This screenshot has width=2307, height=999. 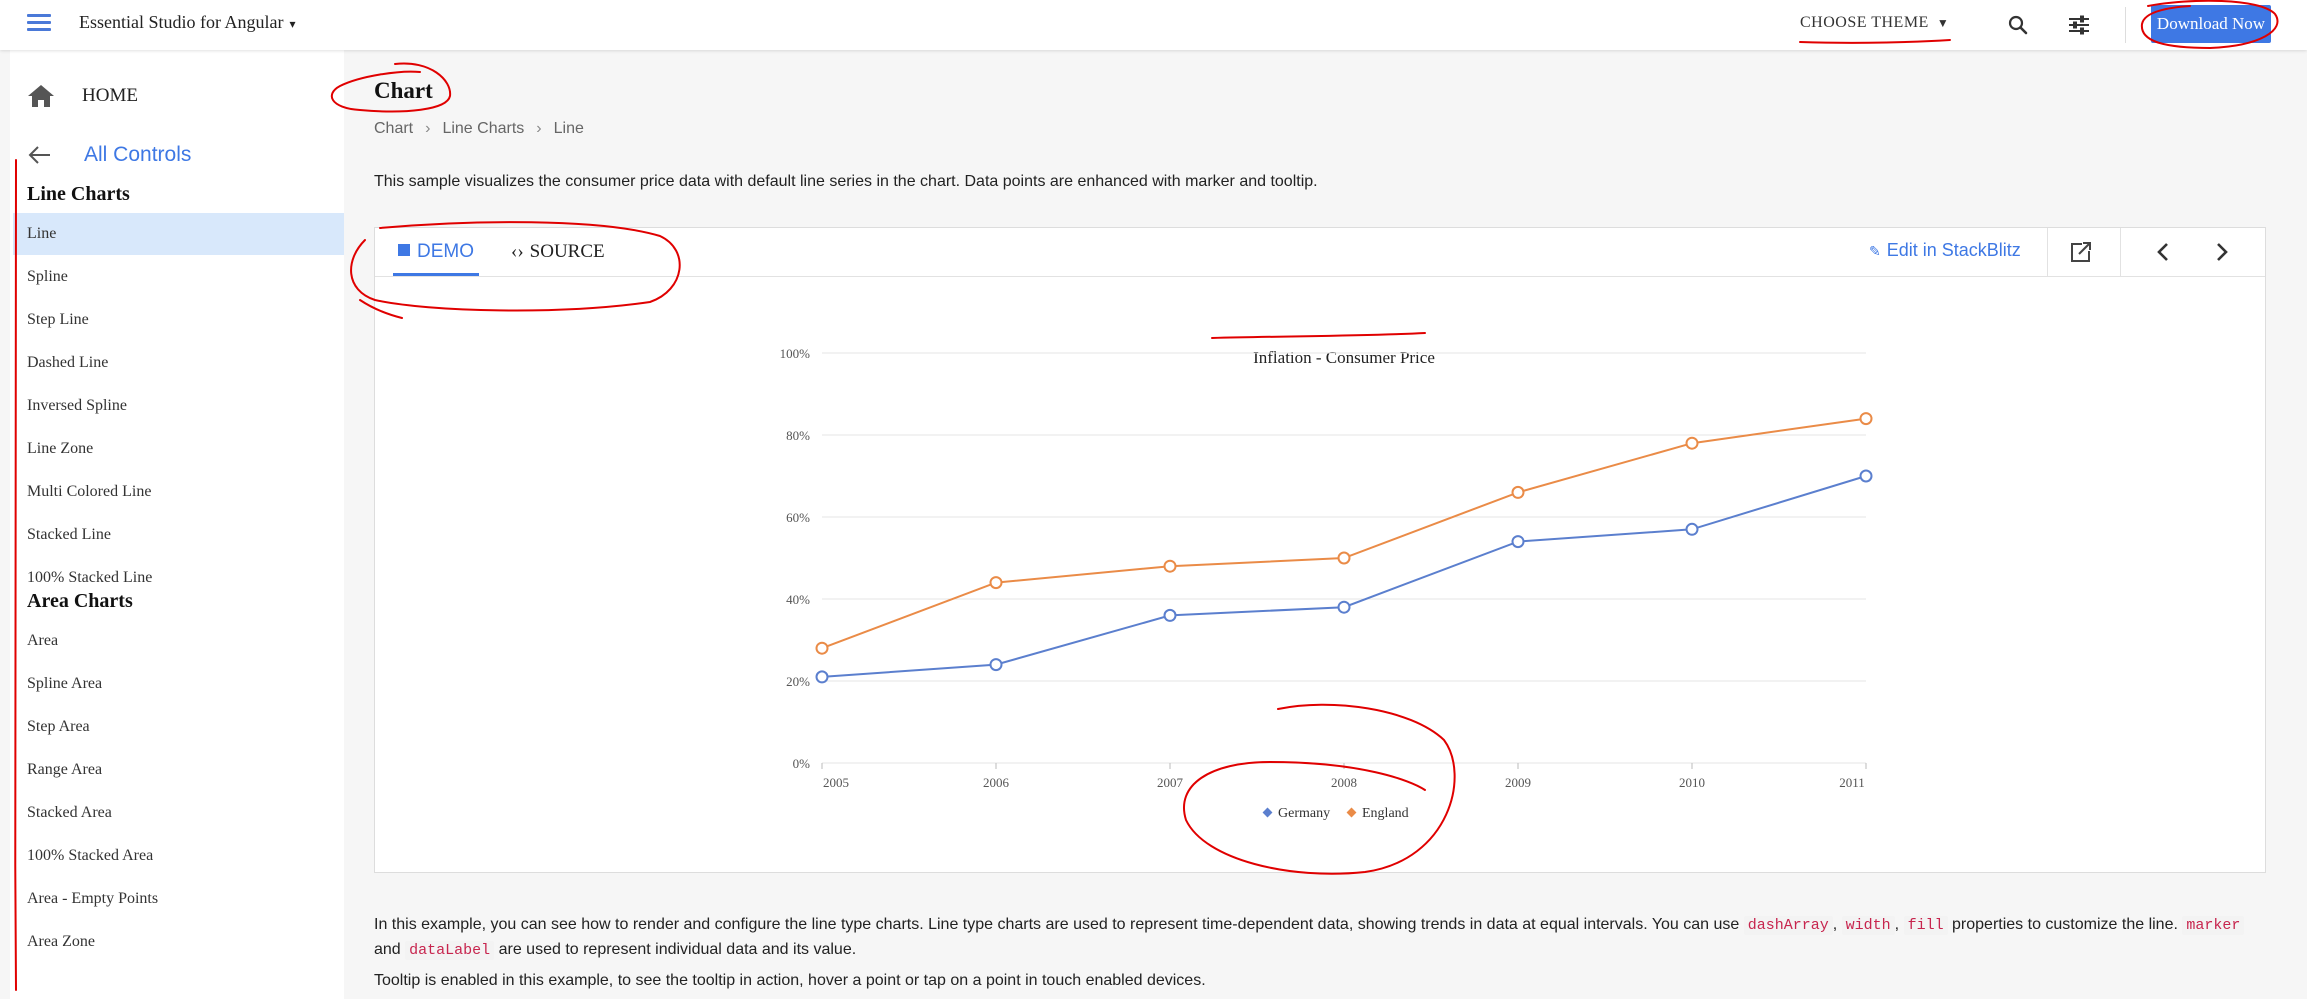 What do you see at coordinates (187, 22) in the screenshot?
I see `product-selector: Essential Studio for Angular ▾` at bounding box center [187, 22].